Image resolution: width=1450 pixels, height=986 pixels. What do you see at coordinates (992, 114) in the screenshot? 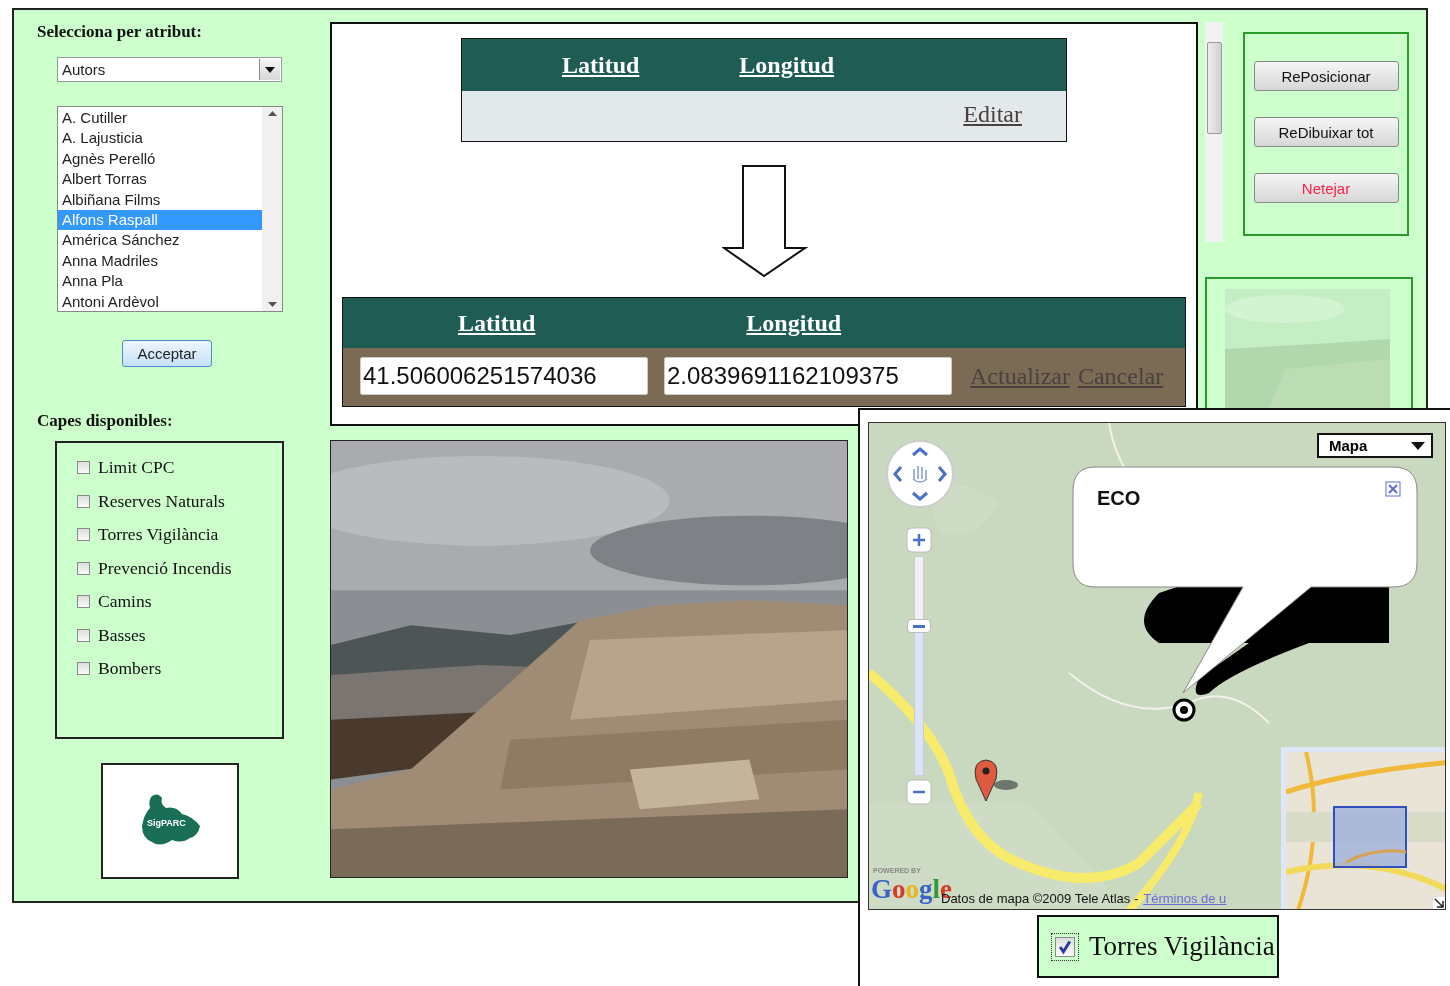
I see `edit-link: Editar` at bounding box center [992, 114].